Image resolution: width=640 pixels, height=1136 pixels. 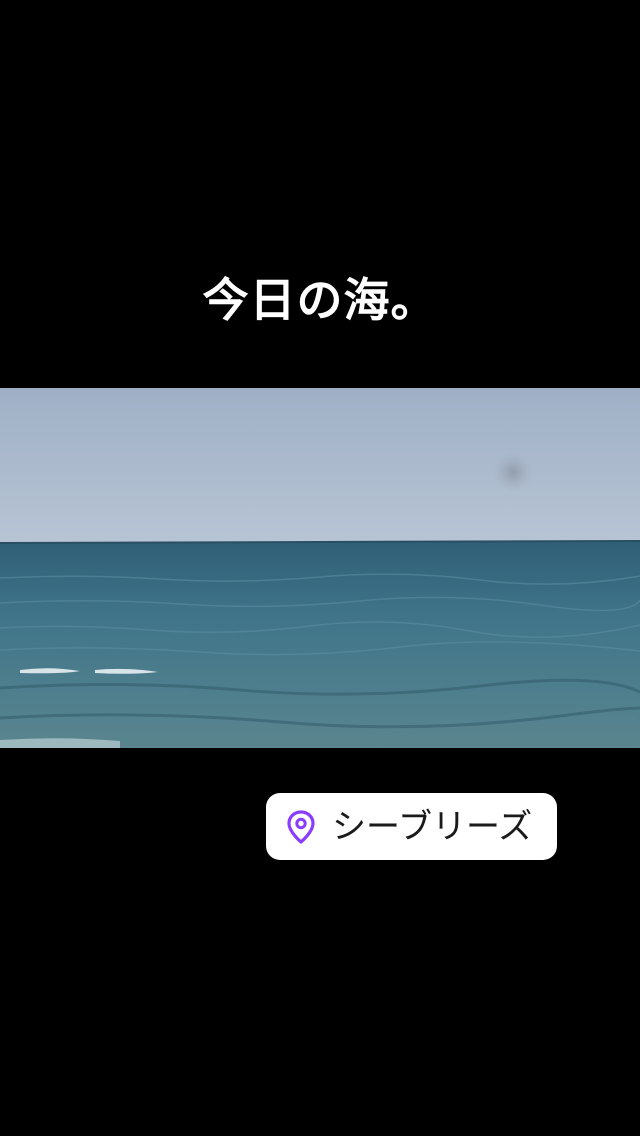 What do you see at coordinates (432, 826) in the screenshot?
I see `location-label: シーブリーズ` at bounding box center [432, 826].